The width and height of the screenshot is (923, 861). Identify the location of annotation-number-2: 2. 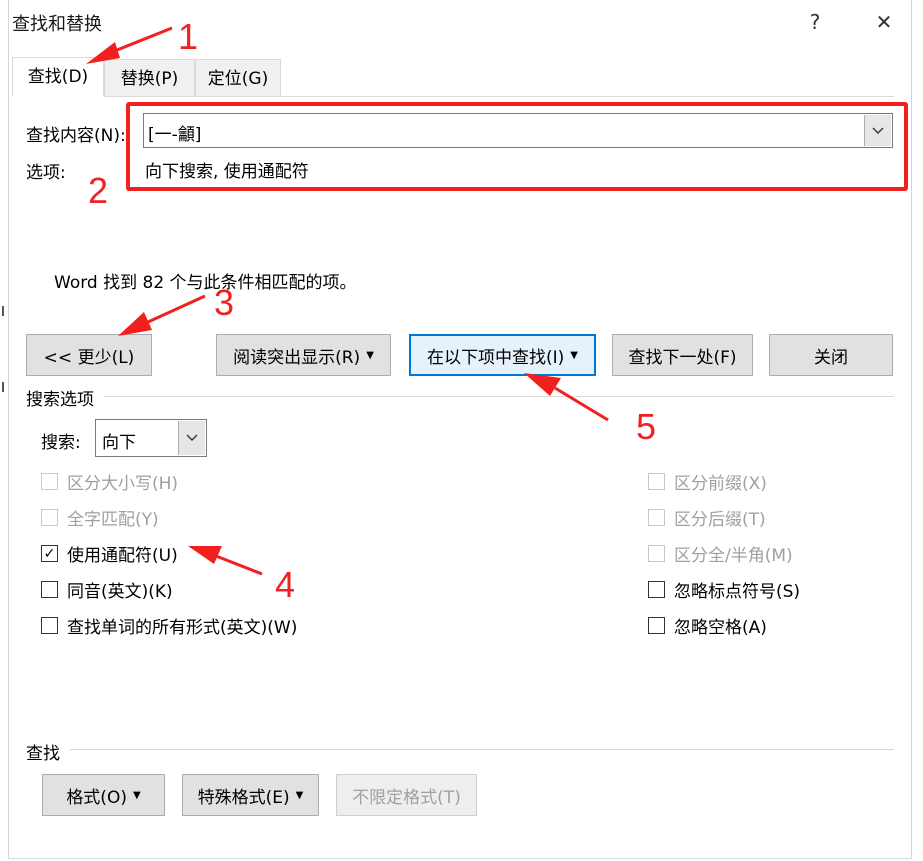
(98, 190).